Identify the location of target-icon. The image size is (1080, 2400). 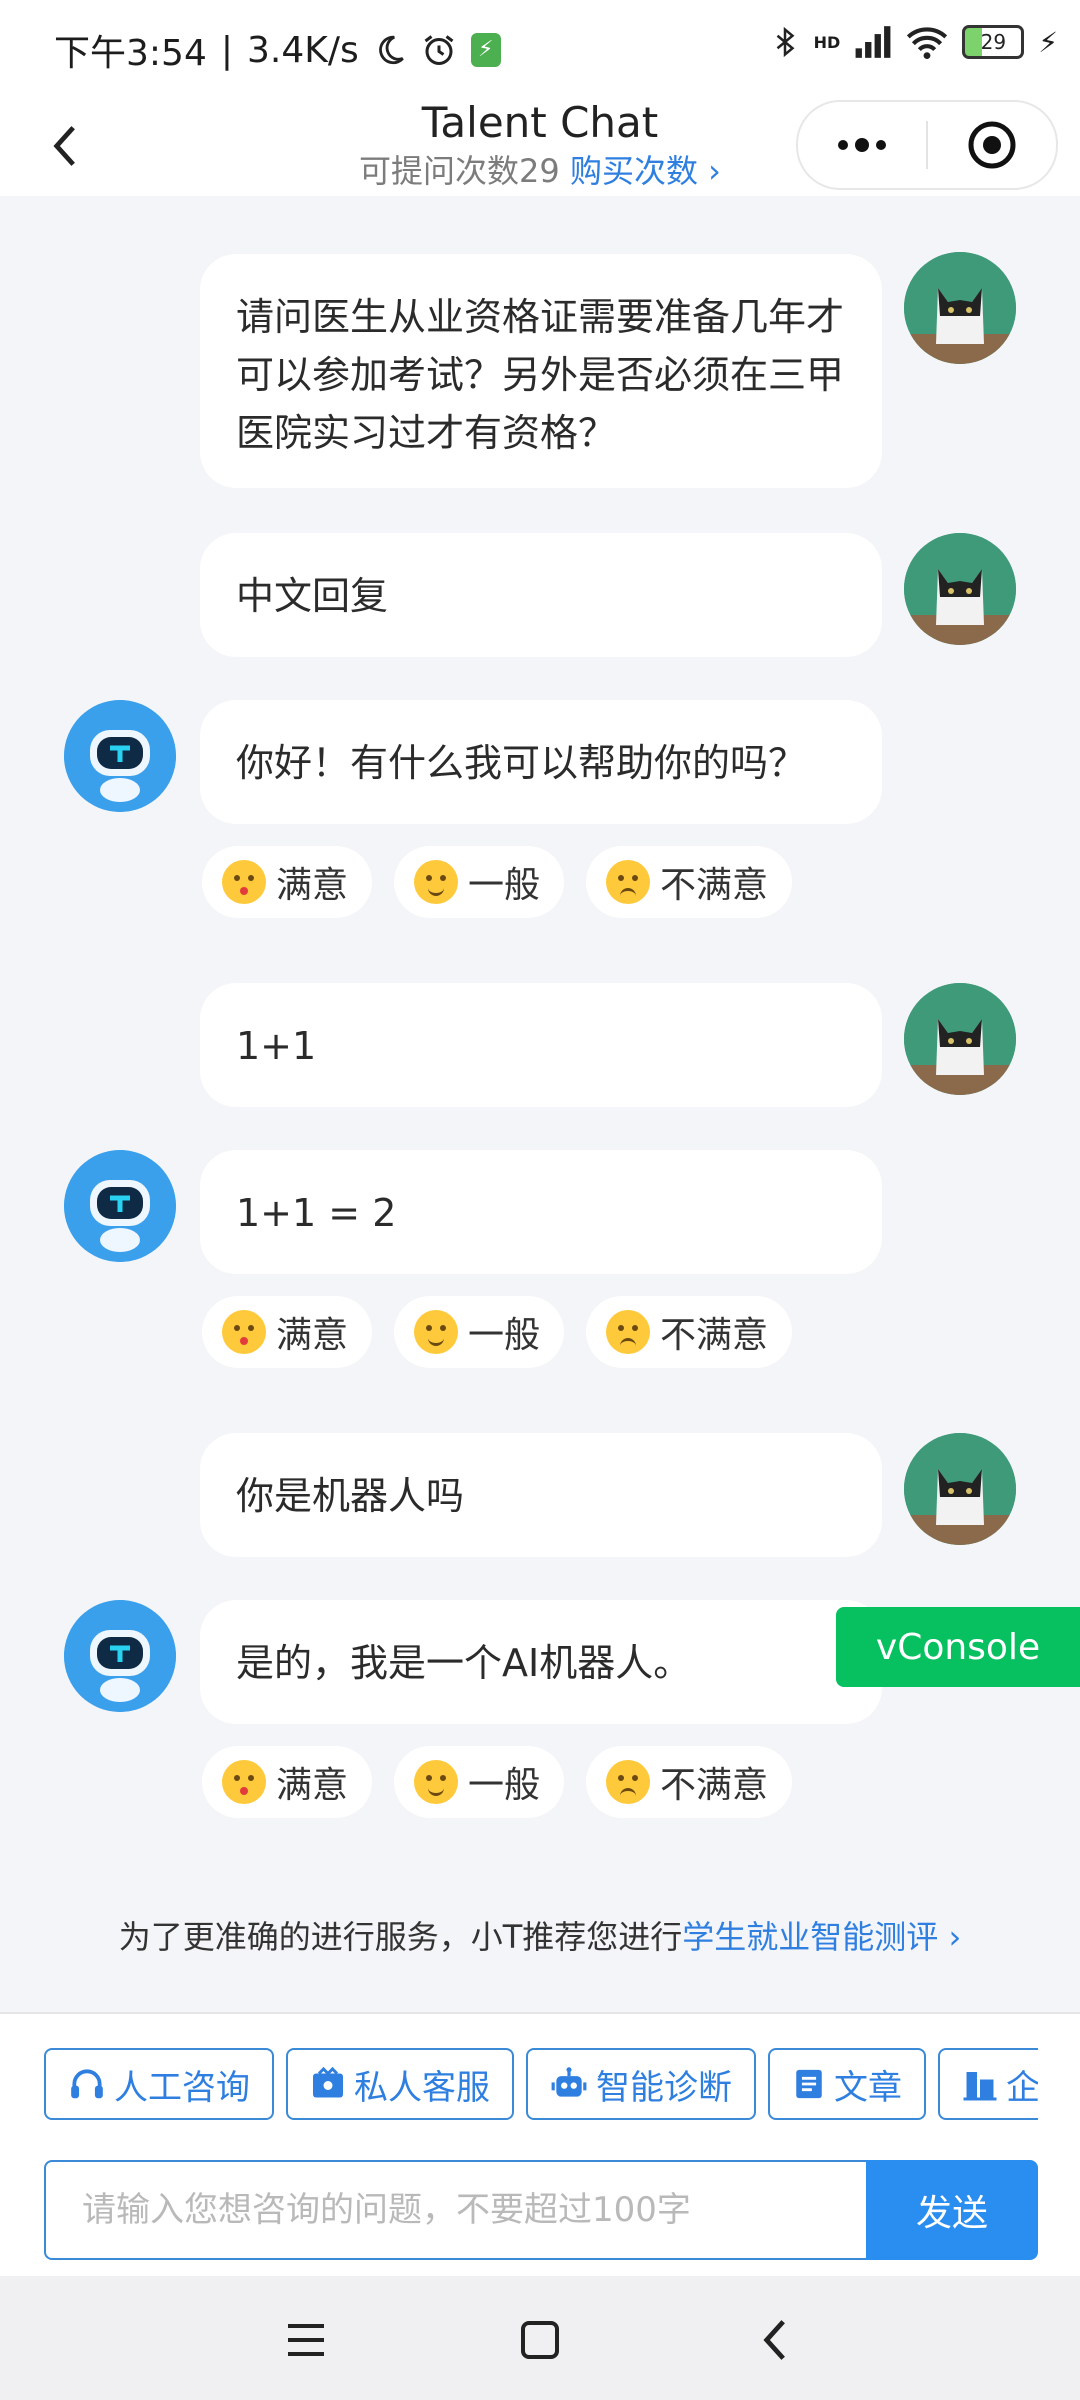
(992, 145).